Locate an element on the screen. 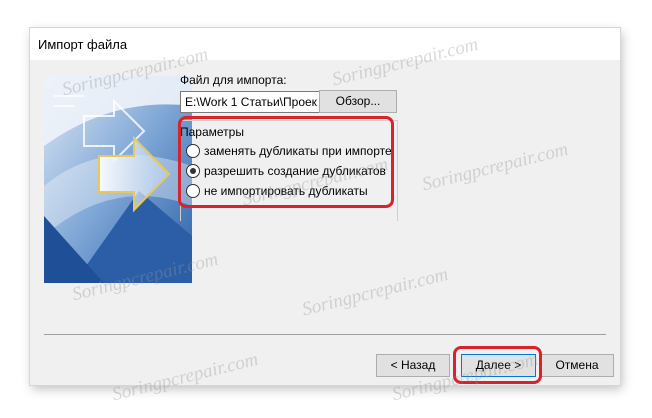  dialog-title: Импорт файла is located at coordinates (83, 44).